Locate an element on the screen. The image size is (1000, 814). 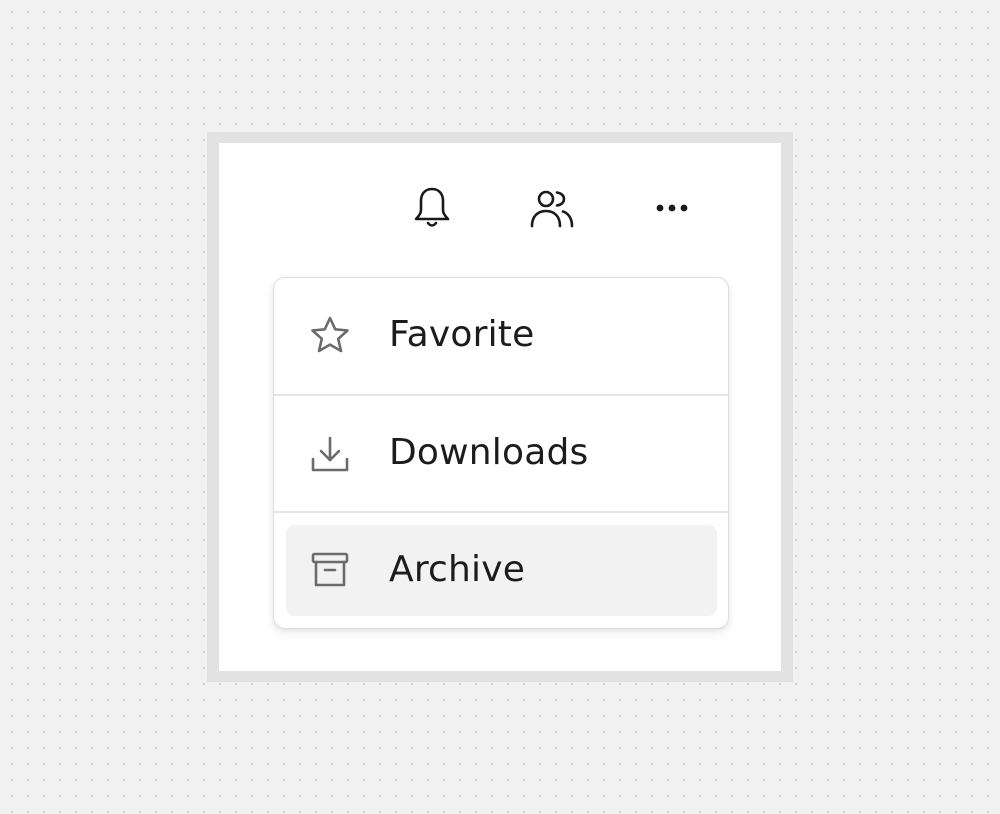
star-icon is located at coordinates (330, 336).